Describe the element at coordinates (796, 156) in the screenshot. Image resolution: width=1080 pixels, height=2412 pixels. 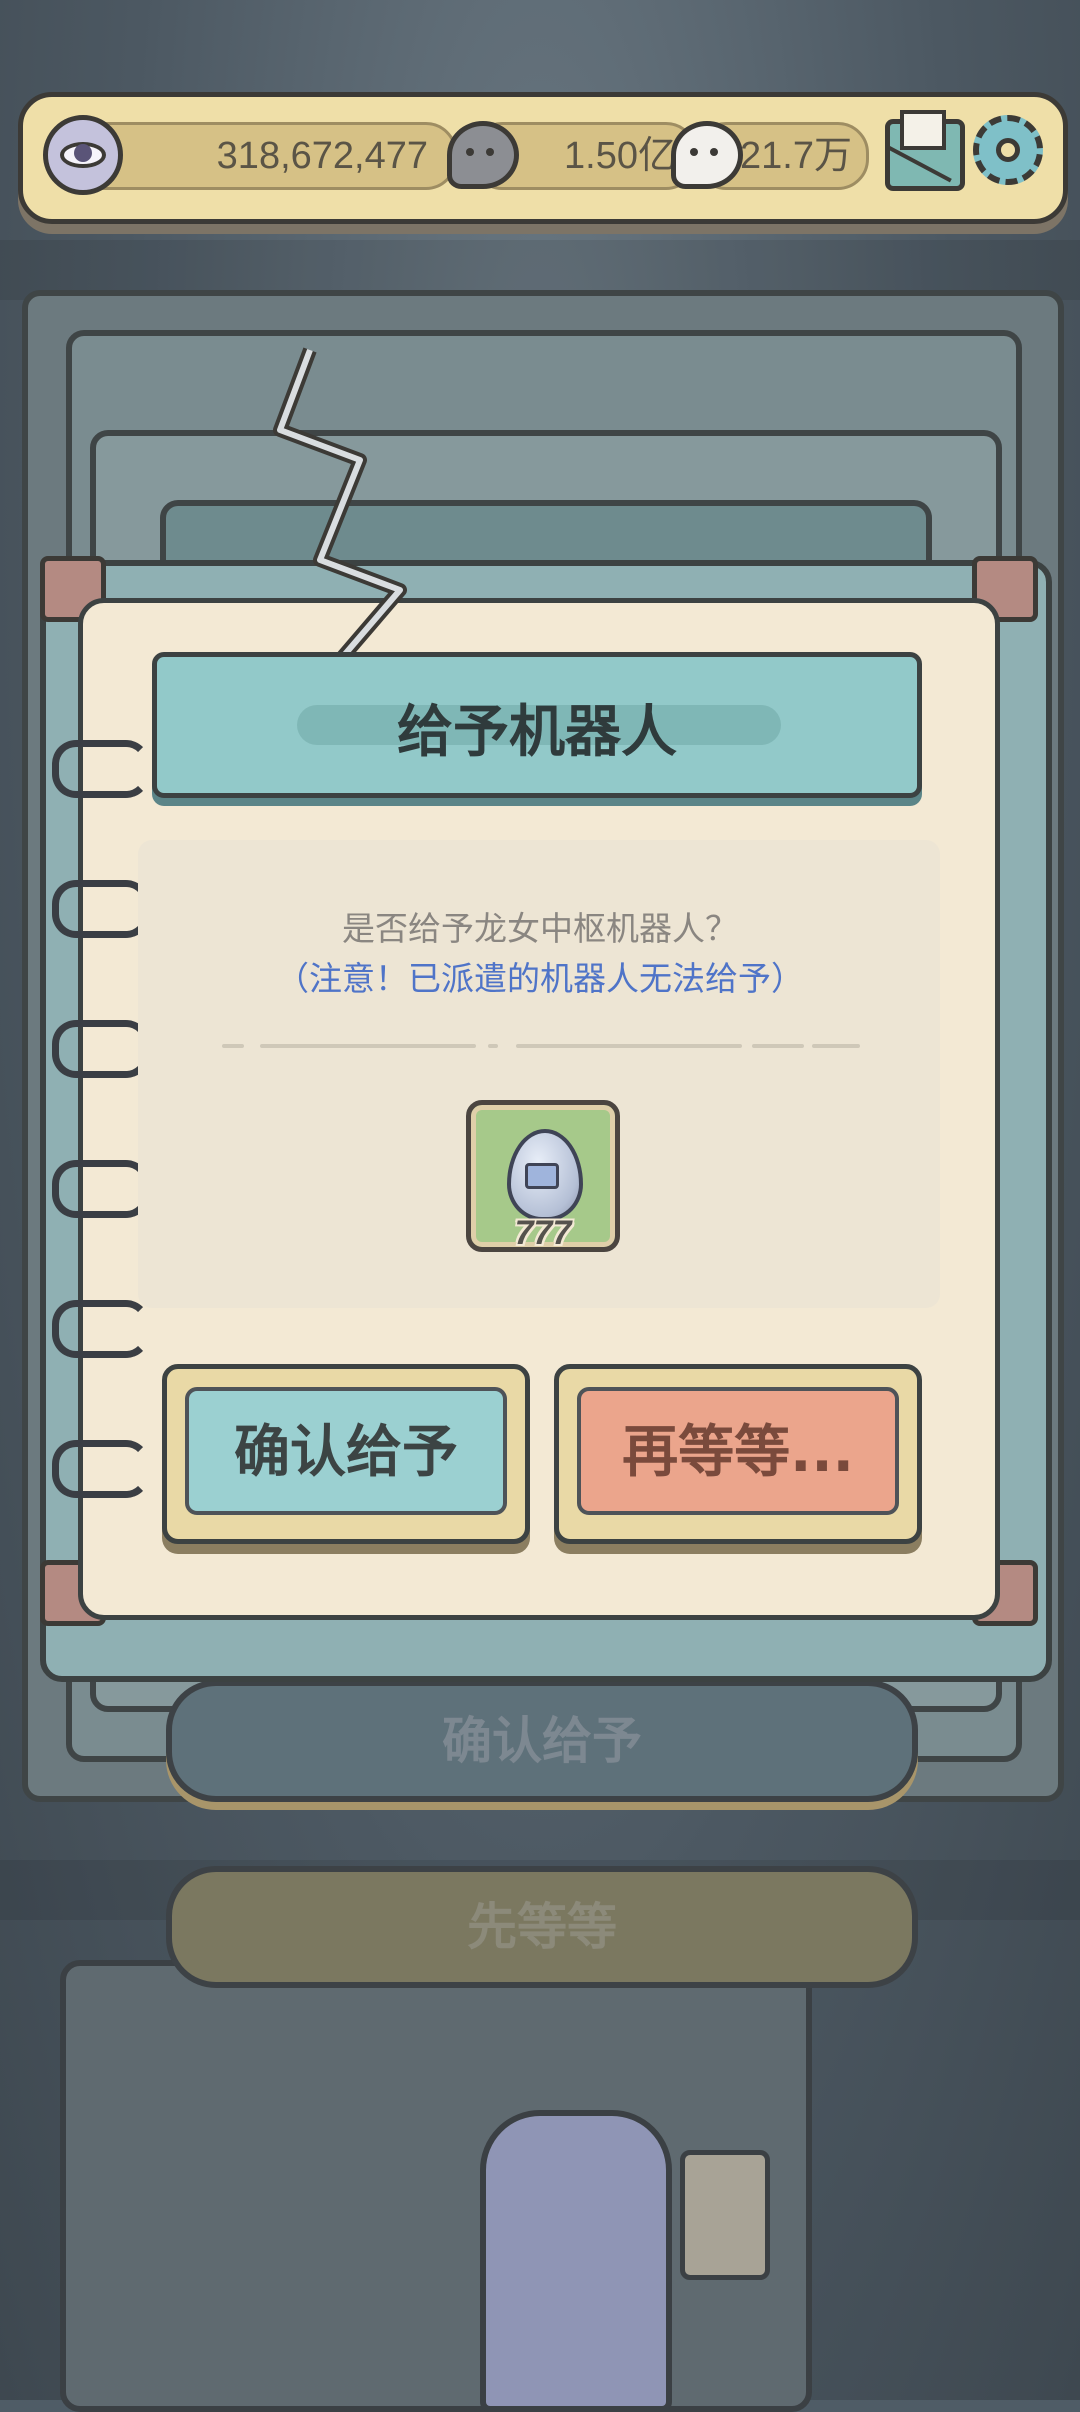
I see `white-bubble-count: 21.7万` at that location.